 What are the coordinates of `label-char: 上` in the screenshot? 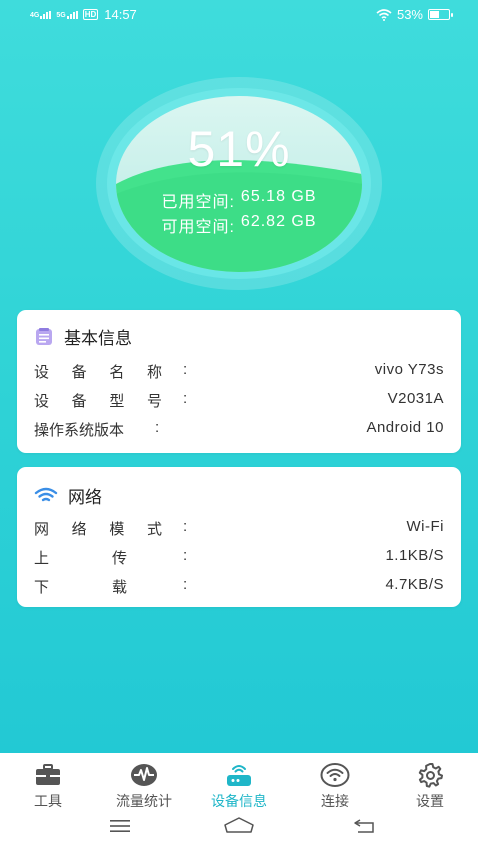 It's located at (42, 558).